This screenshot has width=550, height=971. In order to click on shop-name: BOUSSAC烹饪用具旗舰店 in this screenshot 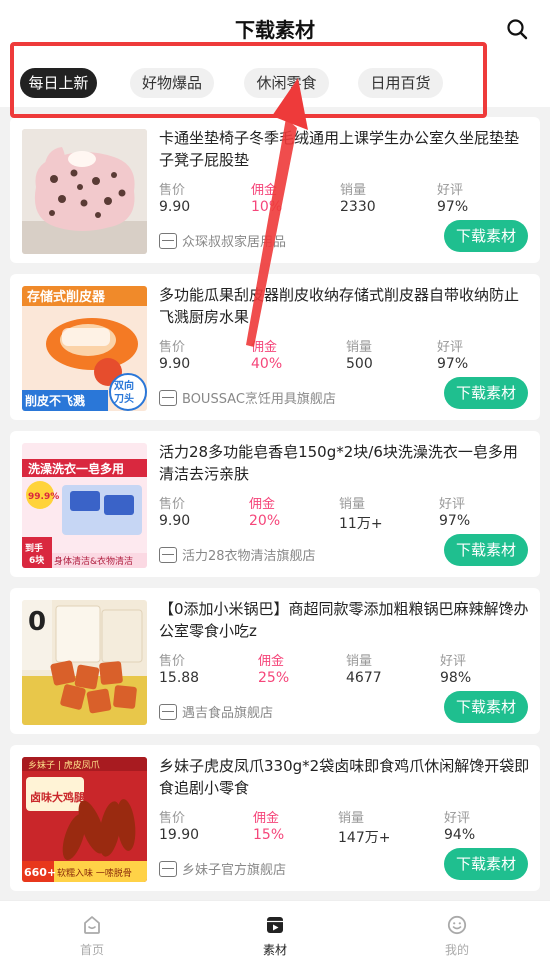, I will do `click(259, 399)`.